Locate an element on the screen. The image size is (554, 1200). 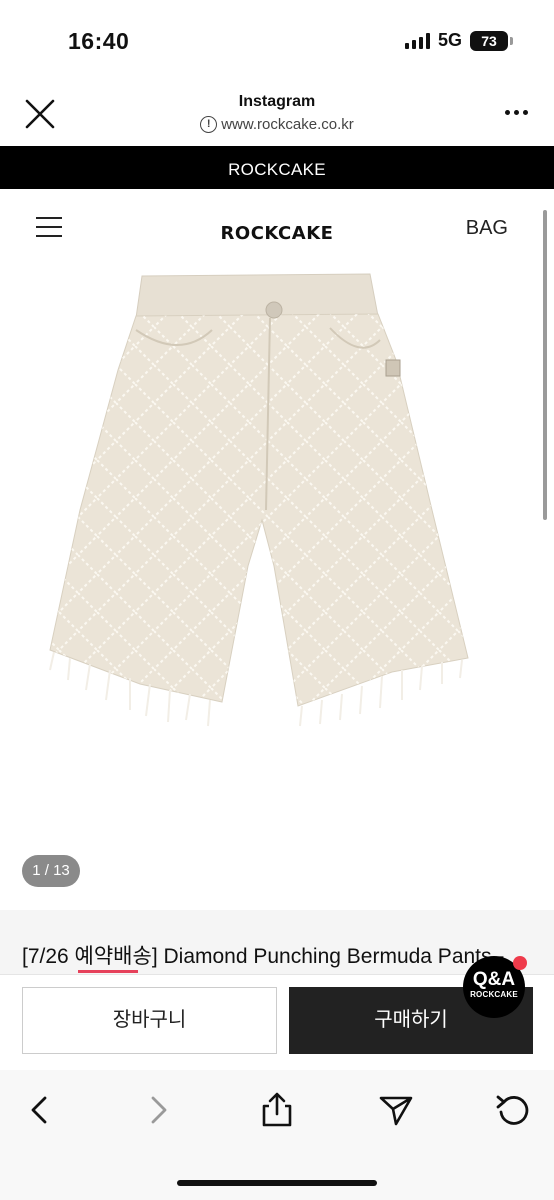
browser-header: Instagram ! www.rockcake.co.kr is located at coordinates (277, 114).